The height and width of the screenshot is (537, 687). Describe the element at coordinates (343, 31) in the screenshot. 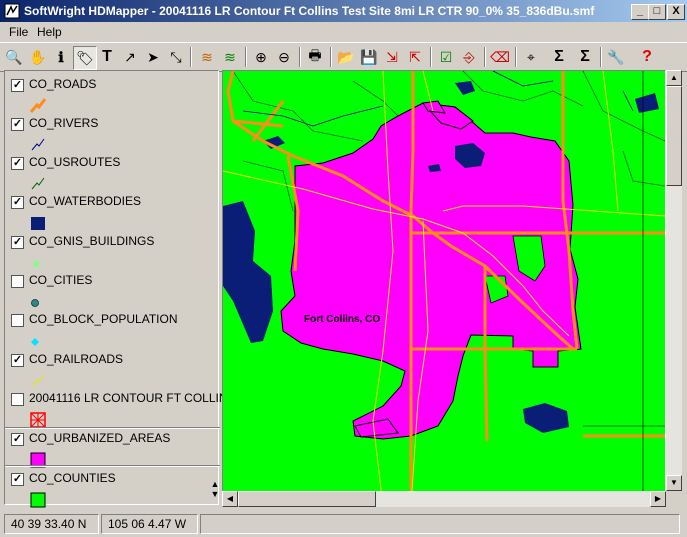

I see `menu-bar: File Help` at that location.